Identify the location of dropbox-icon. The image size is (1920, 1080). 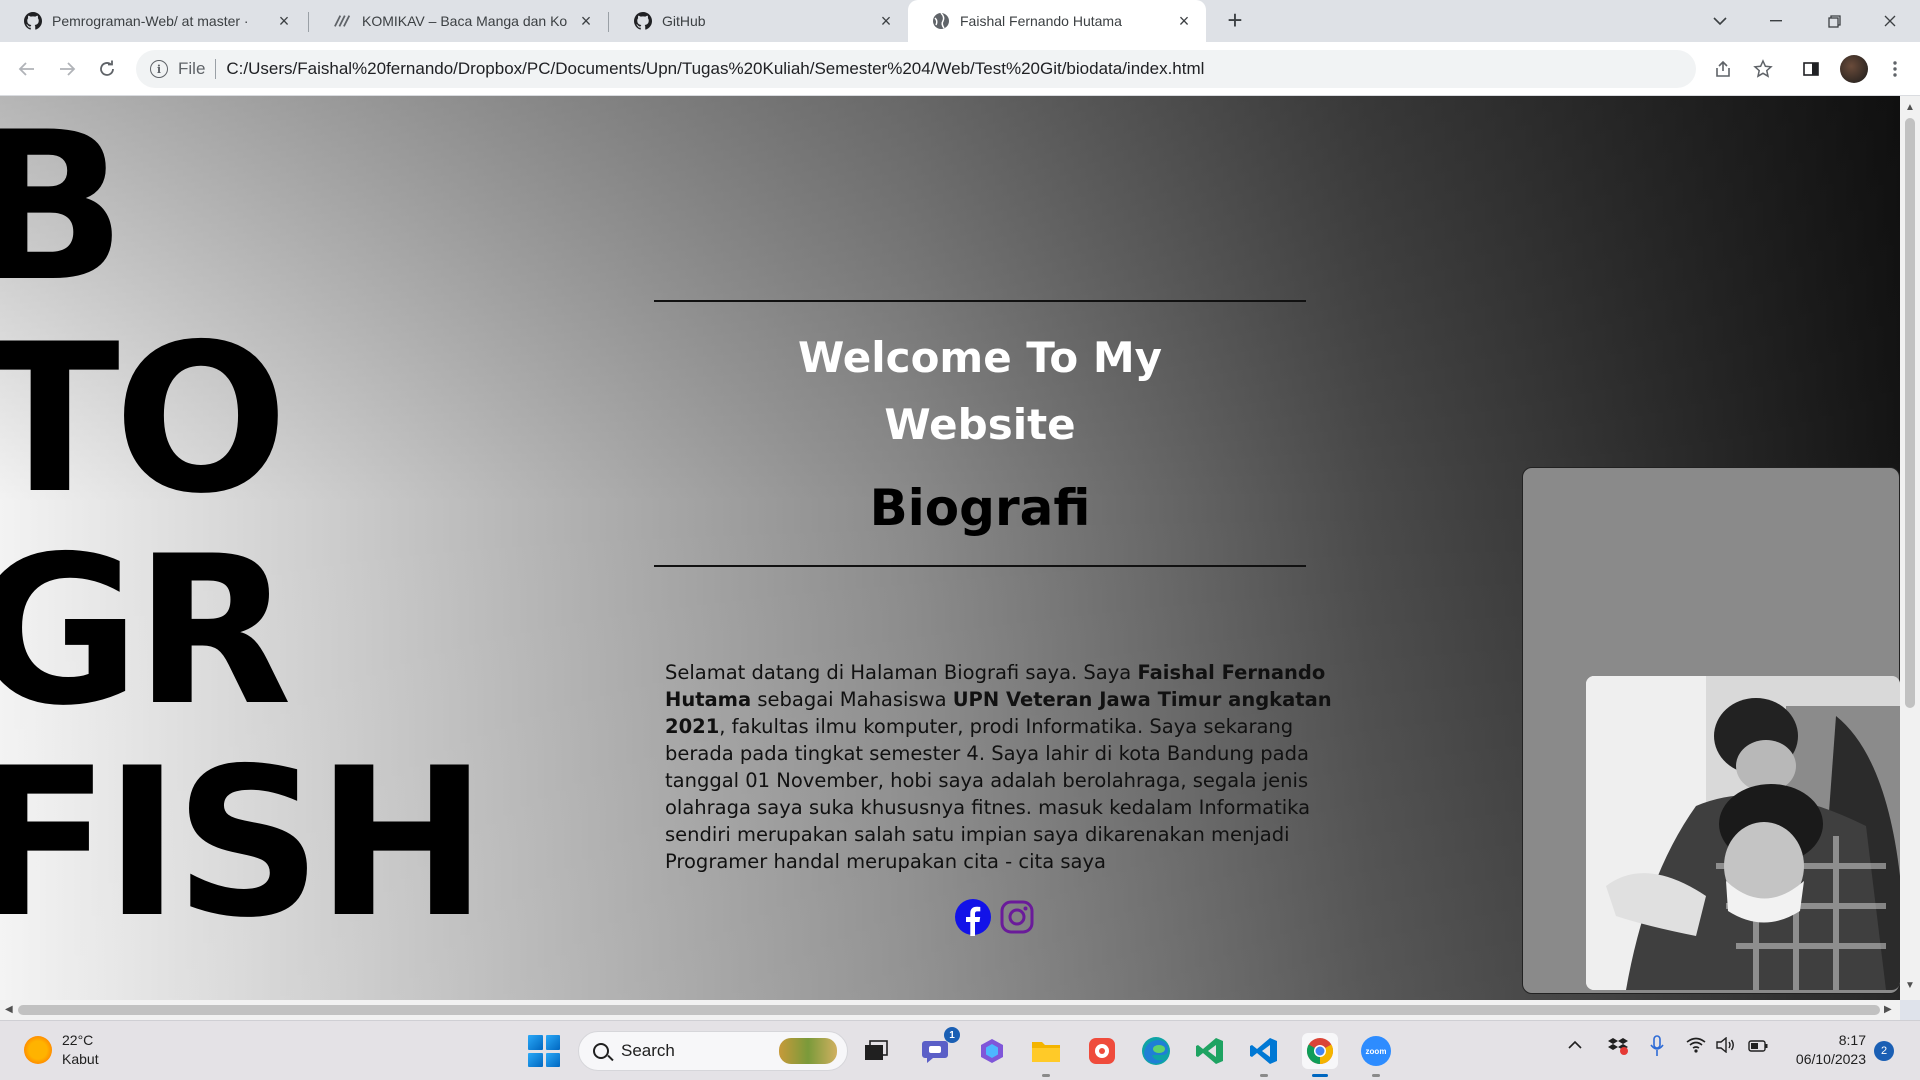
(1618, 1048).